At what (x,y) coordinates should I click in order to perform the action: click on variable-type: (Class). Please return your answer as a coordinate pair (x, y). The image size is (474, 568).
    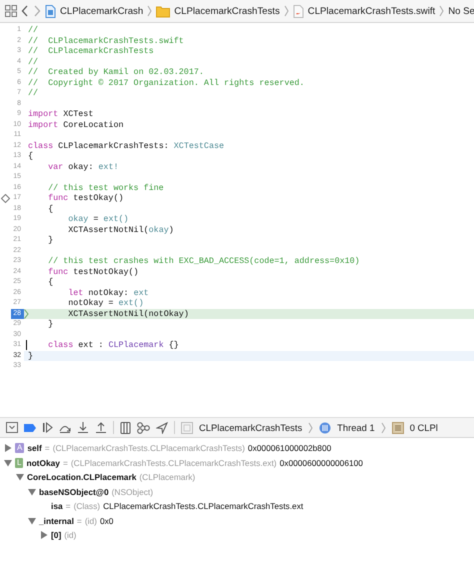
    Looking at the image, I should click on (87, 506).